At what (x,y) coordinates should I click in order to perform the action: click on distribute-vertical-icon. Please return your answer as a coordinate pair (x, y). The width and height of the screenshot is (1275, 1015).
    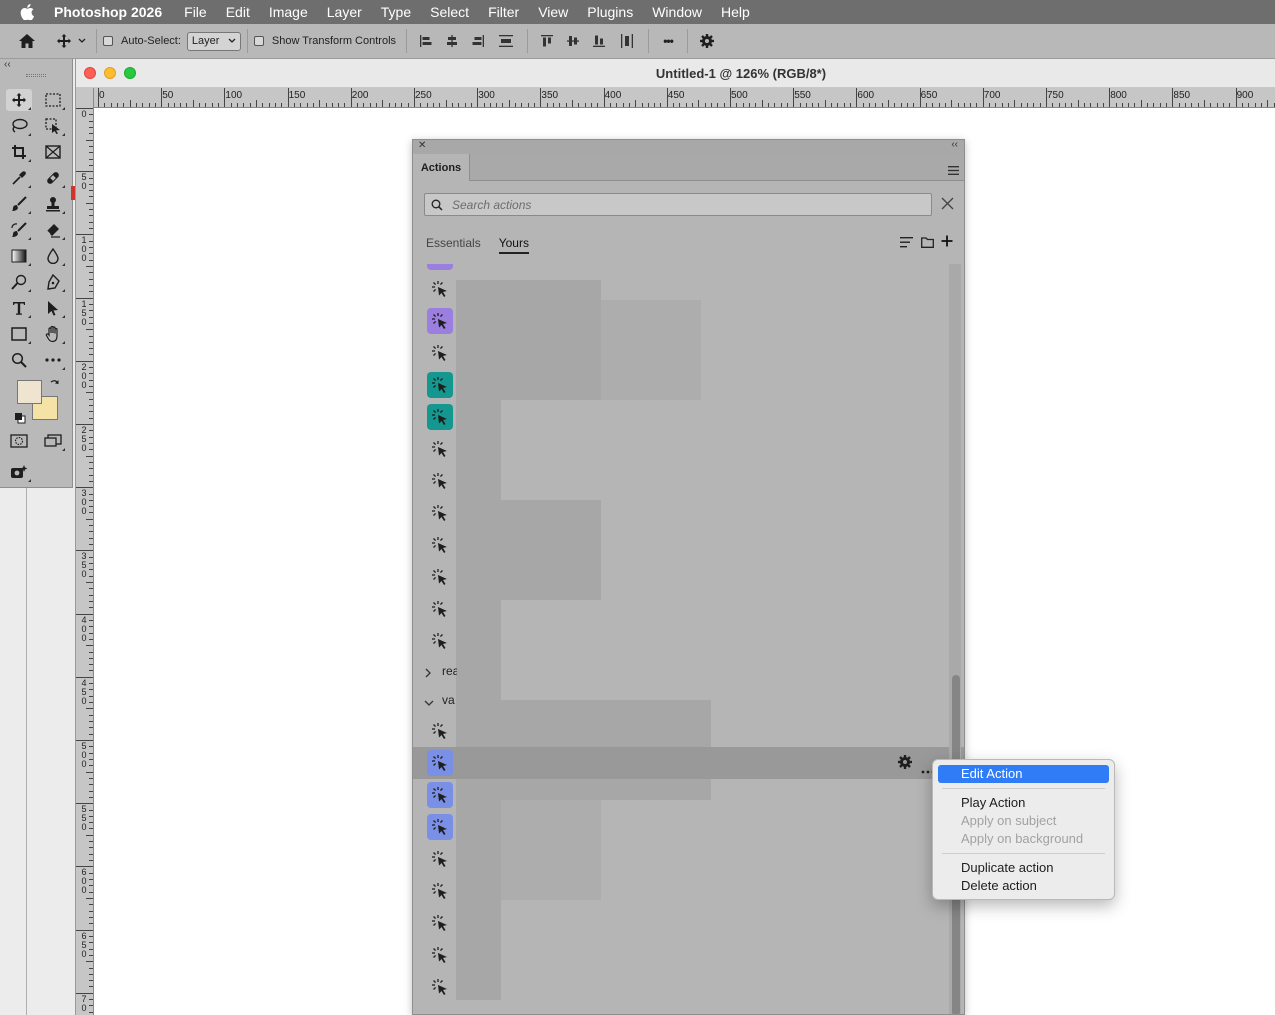
    Looking at the image, I should click on (506, 41).